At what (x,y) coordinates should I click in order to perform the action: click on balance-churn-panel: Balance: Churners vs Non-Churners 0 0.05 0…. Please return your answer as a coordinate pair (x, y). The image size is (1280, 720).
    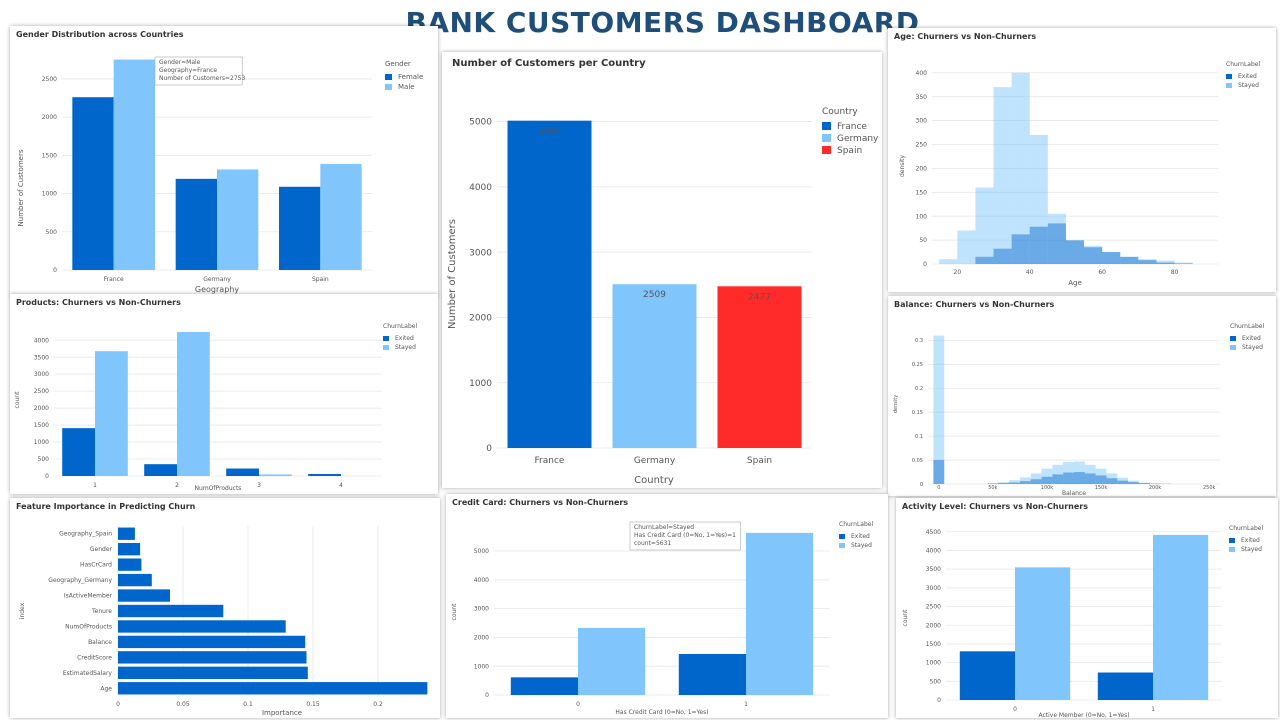
    Looking at the image, I should click on (1082, 396).